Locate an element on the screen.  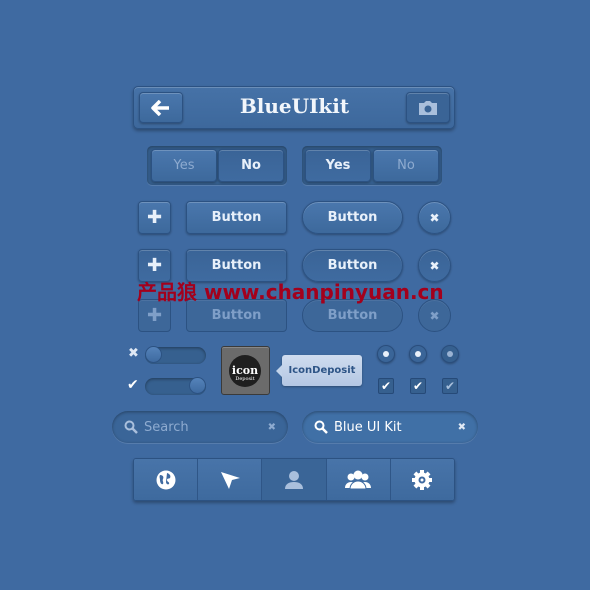
tooltip: IconDeposit is located at coordinates (322, 370).